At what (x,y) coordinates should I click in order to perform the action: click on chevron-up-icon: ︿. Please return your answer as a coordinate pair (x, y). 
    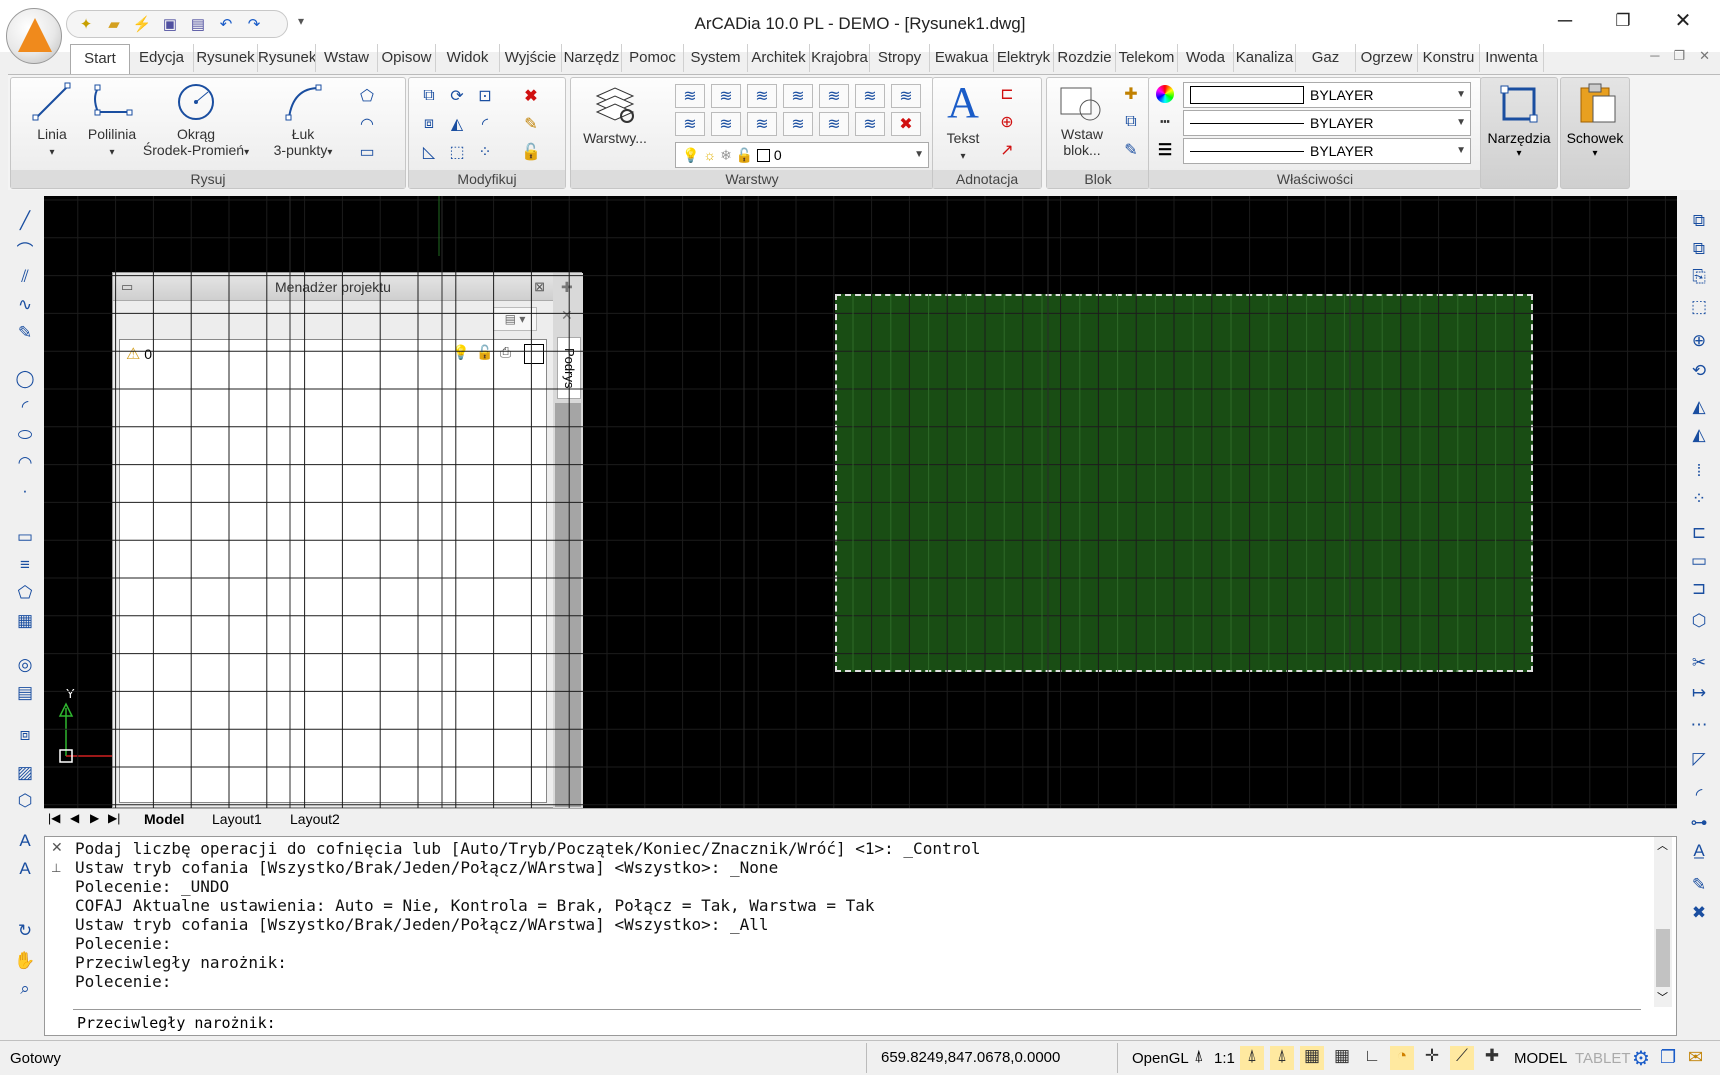
    Looking at the image, I should click on (1662, 845).